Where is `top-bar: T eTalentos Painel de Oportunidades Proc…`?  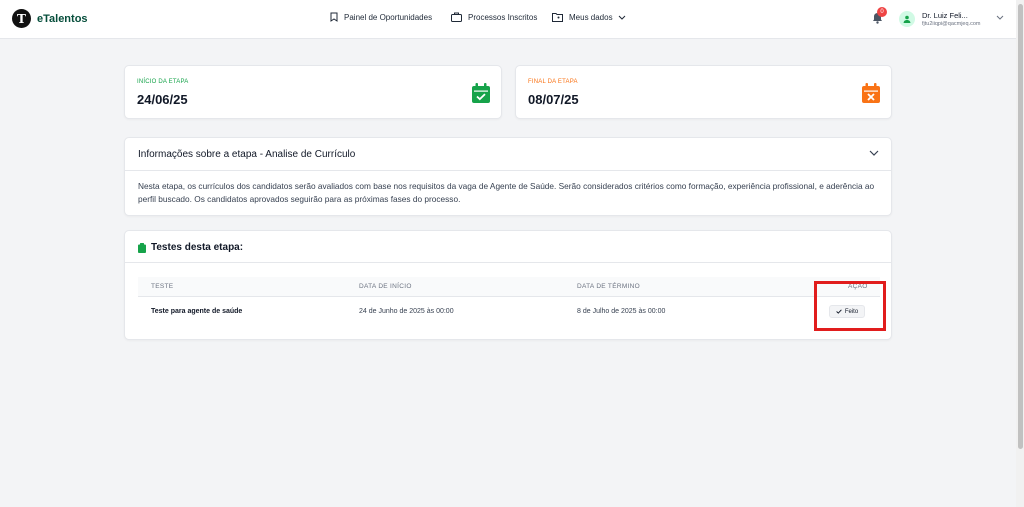 top-bar: T eTalentos Painel de Oportunidades Proc… is located at coordinates (508, 19).